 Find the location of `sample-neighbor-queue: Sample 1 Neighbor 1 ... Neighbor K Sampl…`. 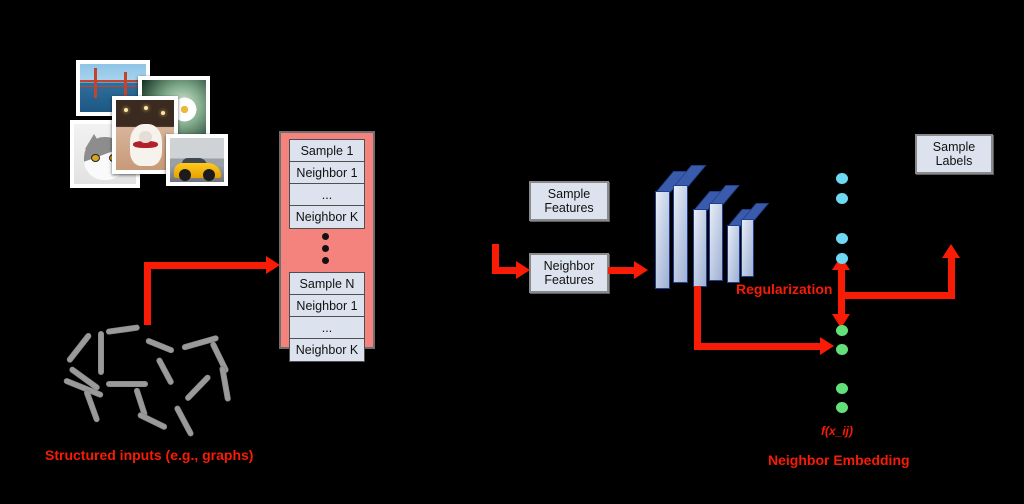

sample-neighbor-queue: Sample 1 Neighbor 1 ... Neighbor K Sampl… is located at coordinates (327, 246).